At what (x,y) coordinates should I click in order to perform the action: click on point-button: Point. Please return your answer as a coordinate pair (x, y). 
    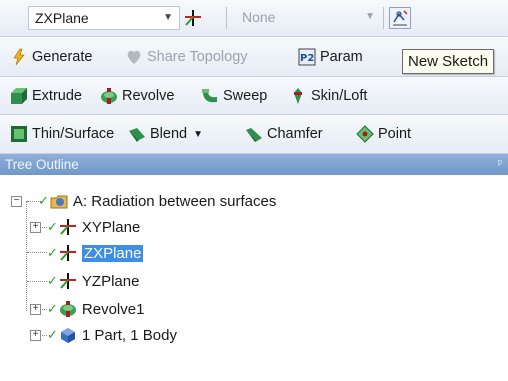
    Looking at the image, I should click on (383, 134).